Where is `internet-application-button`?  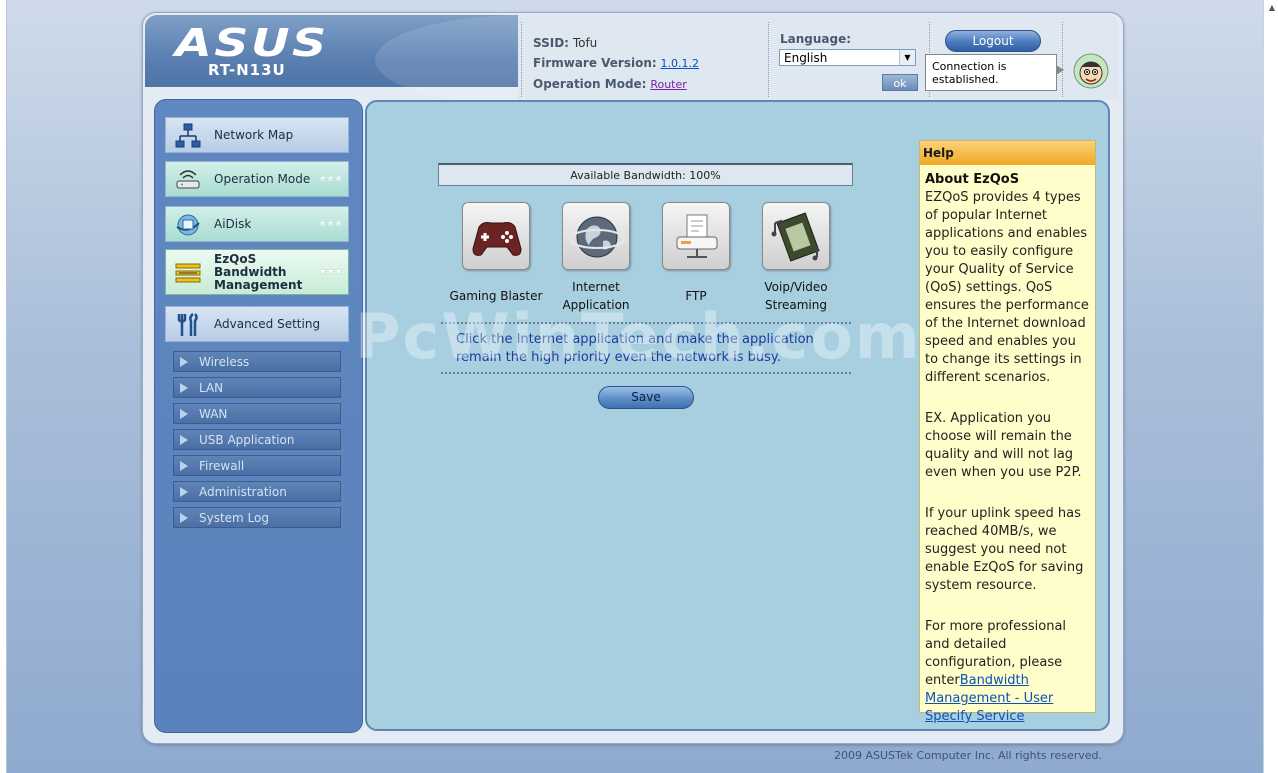 internet-application-button is located at coordinates (596, 236).